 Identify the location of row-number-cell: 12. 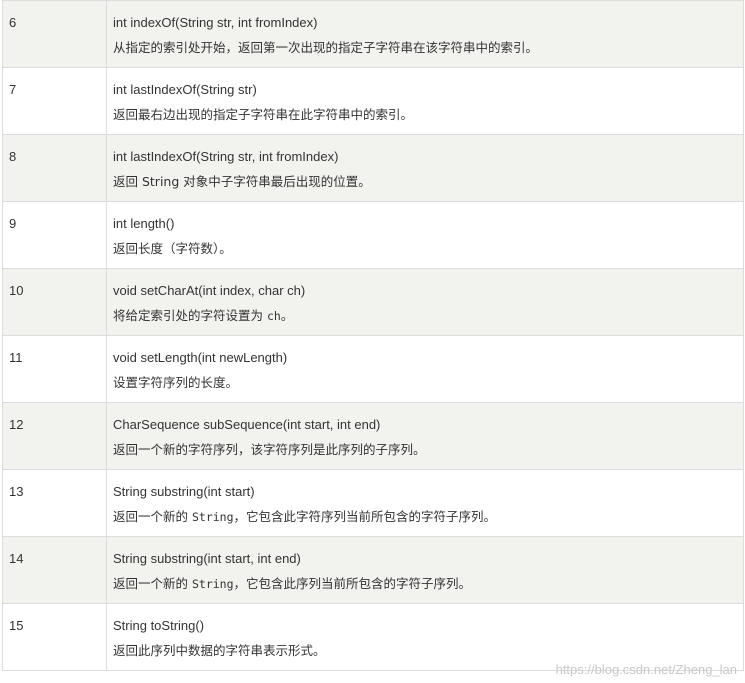
(54, 436).